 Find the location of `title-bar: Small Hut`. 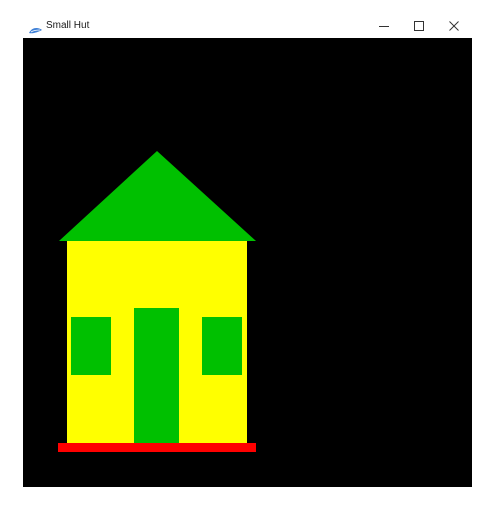

title-bar: Small Hut is located at coordinates (243, 19).